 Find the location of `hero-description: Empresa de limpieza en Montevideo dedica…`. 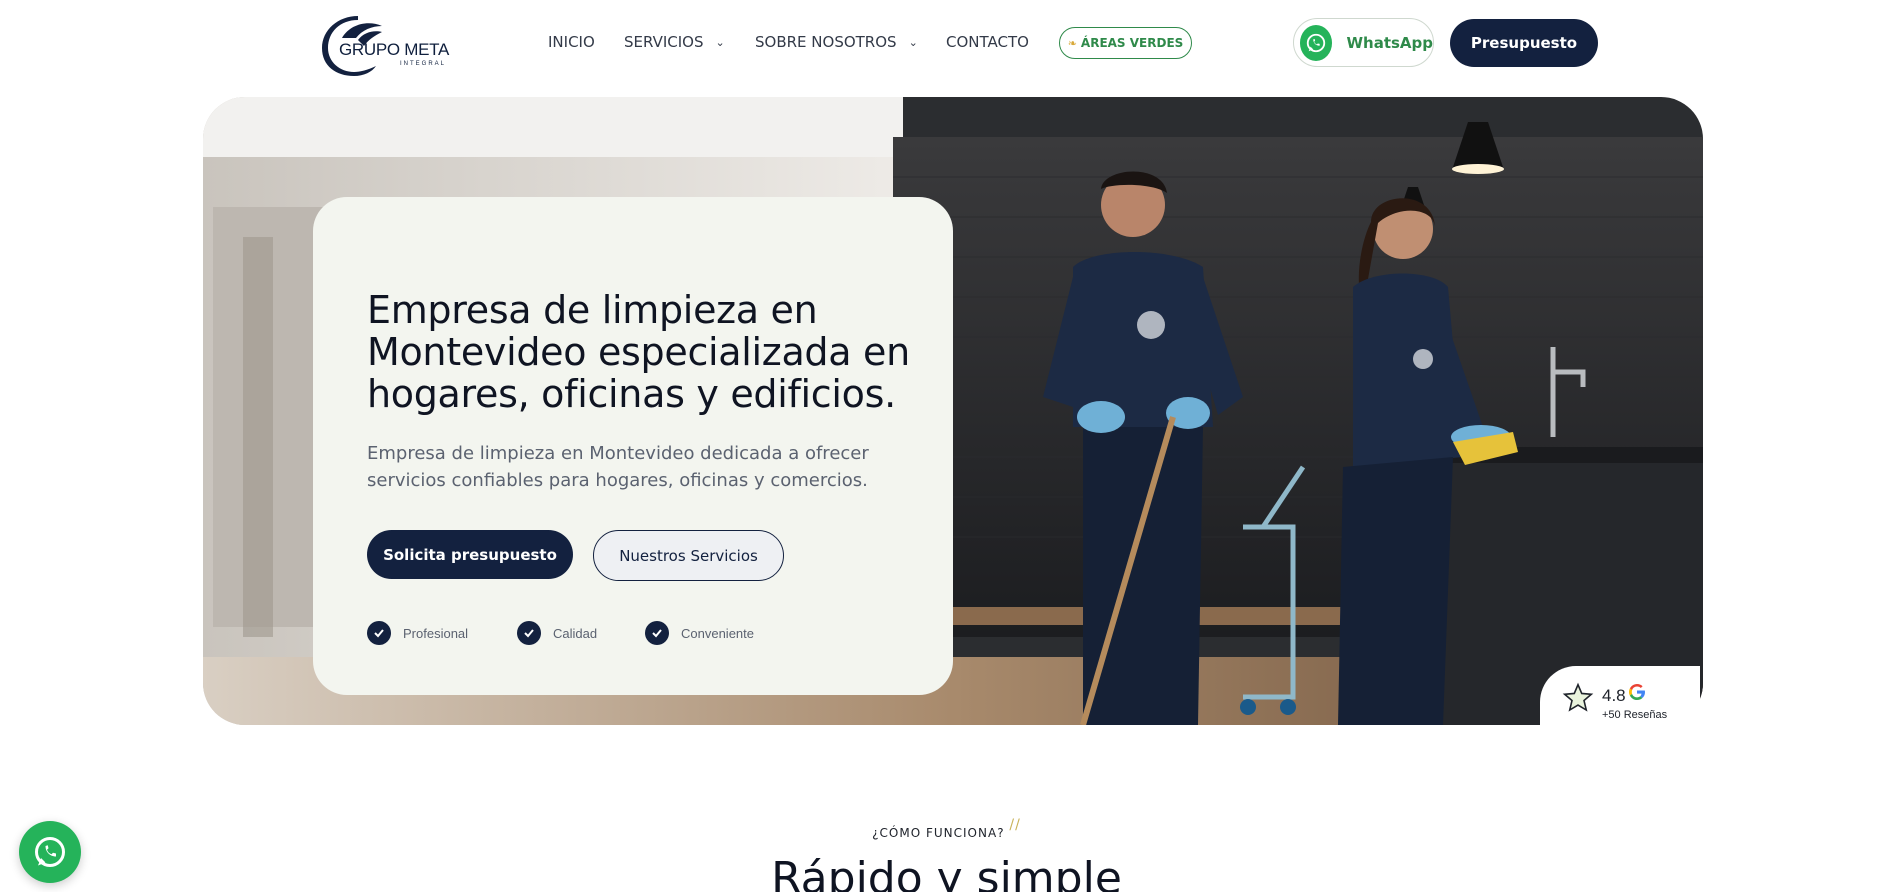

hero-description: Empresa de limpieza en Montevideo dedica… is located at coordinates (618, 467).